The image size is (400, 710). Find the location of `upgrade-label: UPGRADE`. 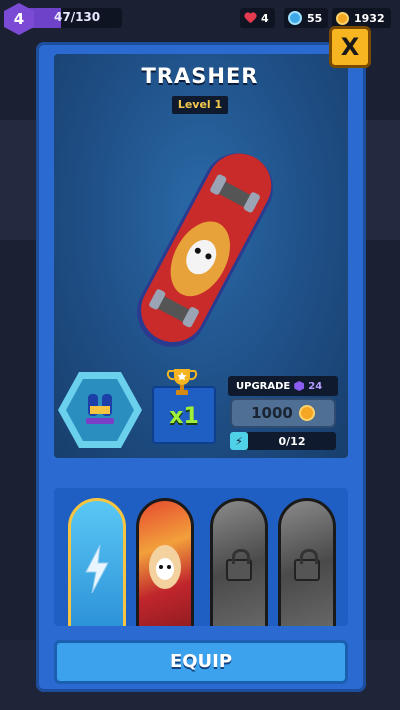

upgrade-label: UPGRADE is located at coordinates (263, 386).